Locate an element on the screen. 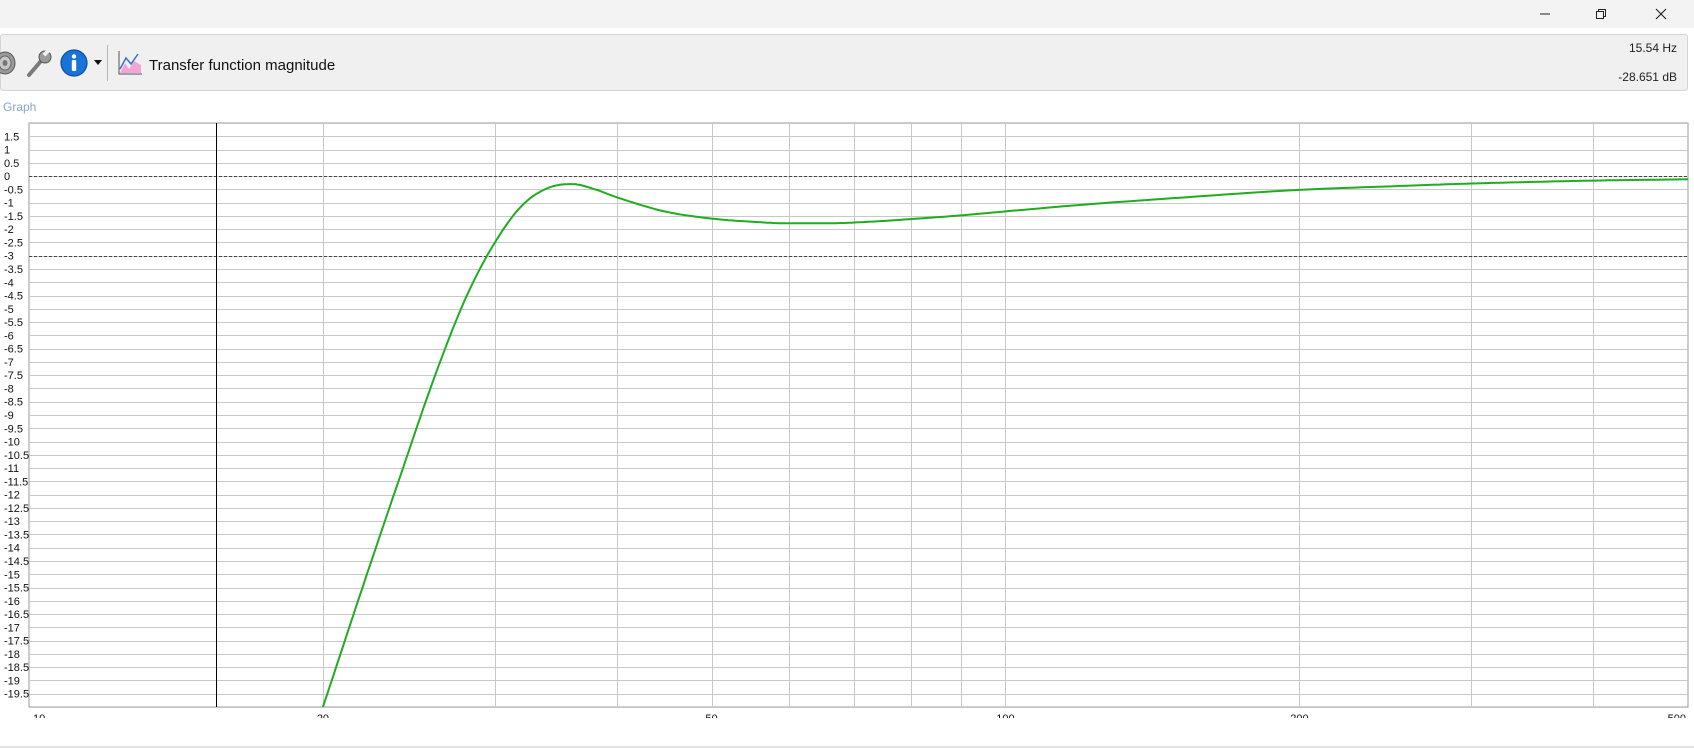 The height and width of the screenshot is (748, 1694). speaker-icon is located at coordinates (8, 63).